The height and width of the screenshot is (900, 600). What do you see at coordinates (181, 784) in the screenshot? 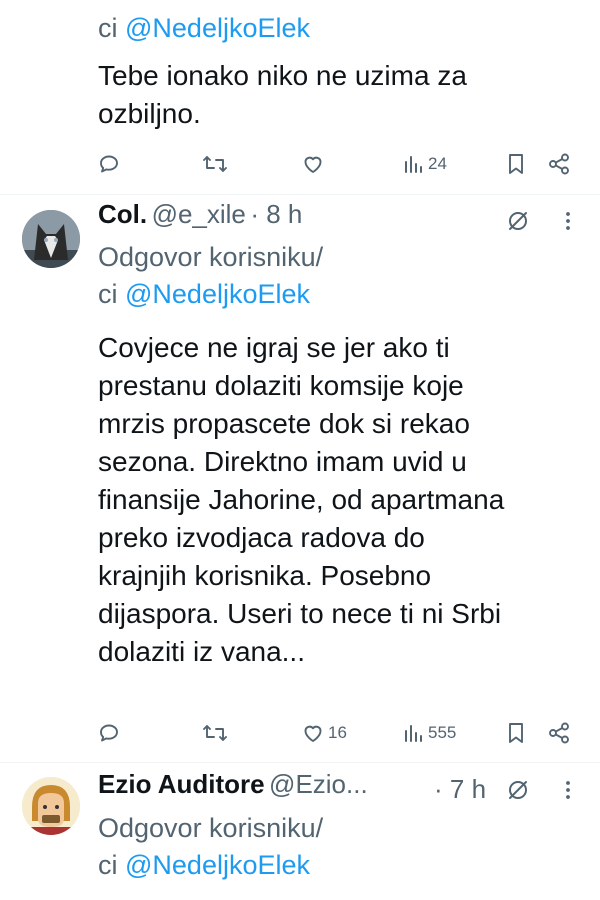
I see `display-name: Ezio Auditore` at bounding box center [181, 784].